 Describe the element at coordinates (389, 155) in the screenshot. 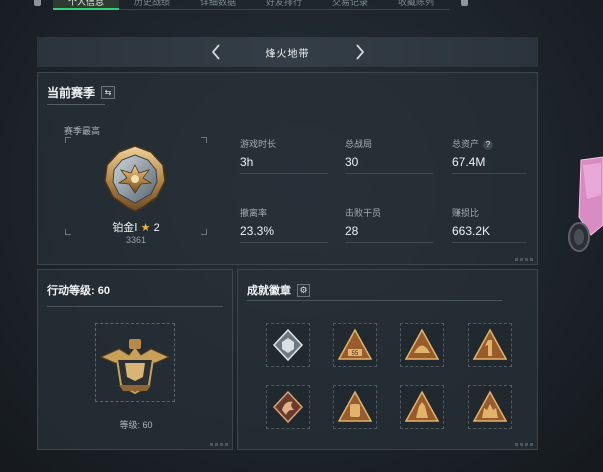

I see `stat-total-matches: 总战局 30` at that location.